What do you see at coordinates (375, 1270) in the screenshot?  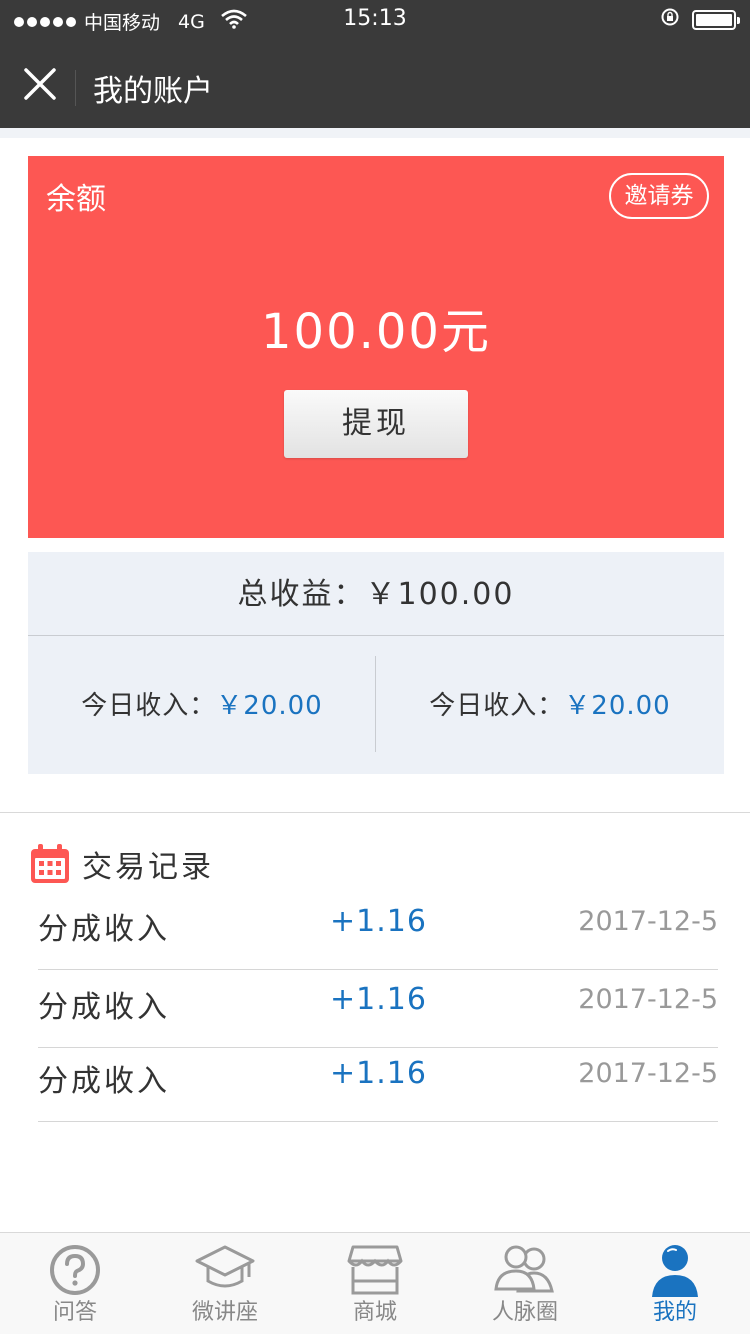 I see `store-icon` at bounding box center [375, 1270].